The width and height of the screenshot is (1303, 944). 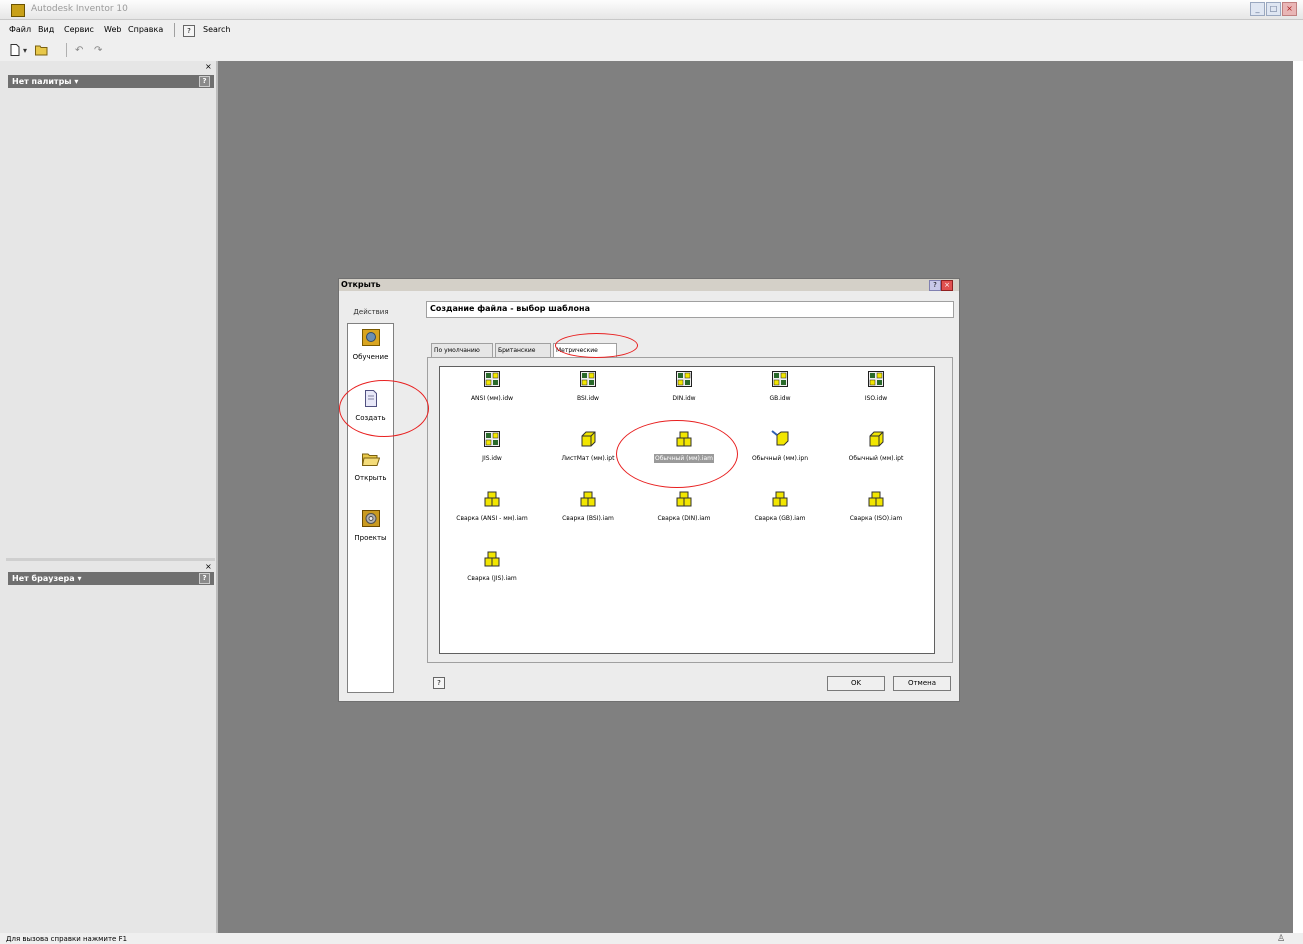 I want to click on actions-panel: Обучение Создать Открыть Проекты, so click(x=370, y=508).